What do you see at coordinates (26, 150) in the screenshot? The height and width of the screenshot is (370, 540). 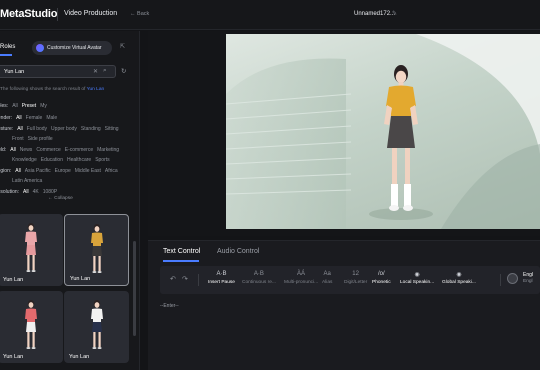 I see `filter-option: News` at bounding box center [26, 150].